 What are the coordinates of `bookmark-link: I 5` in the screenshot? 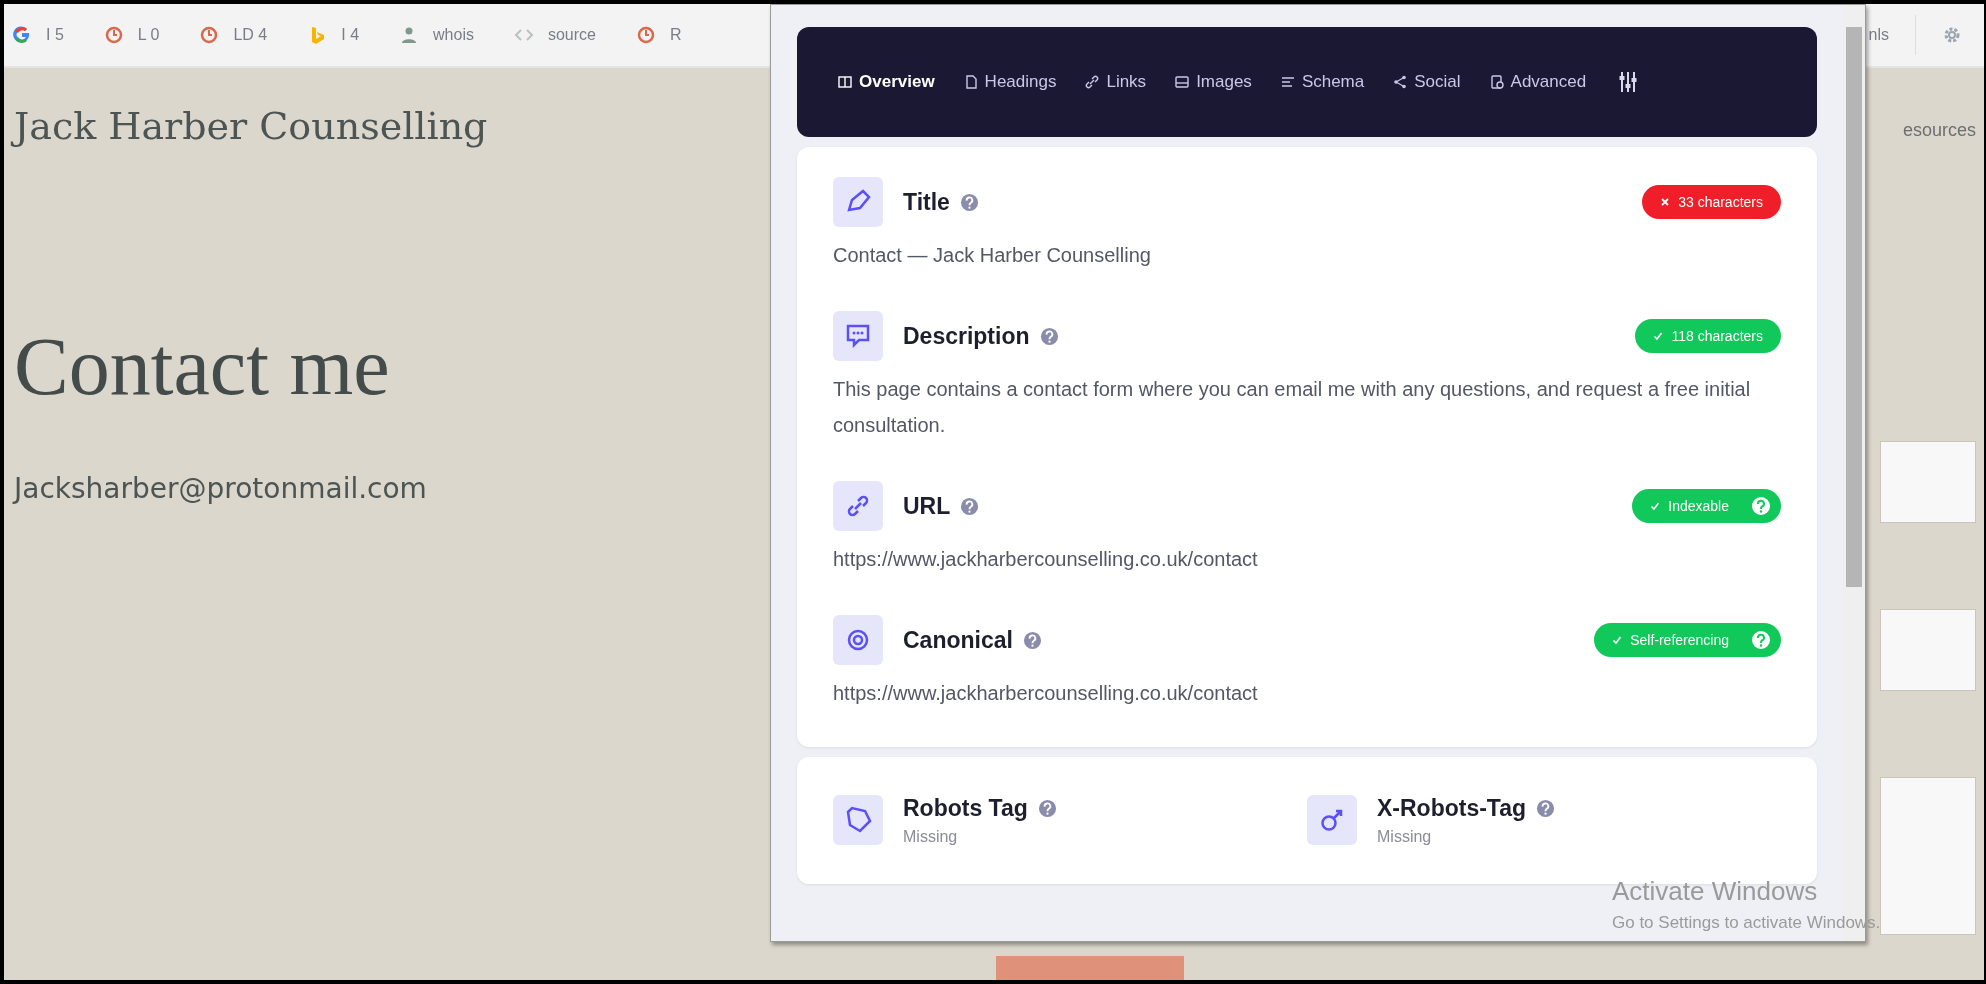 It's located at (55, 35).